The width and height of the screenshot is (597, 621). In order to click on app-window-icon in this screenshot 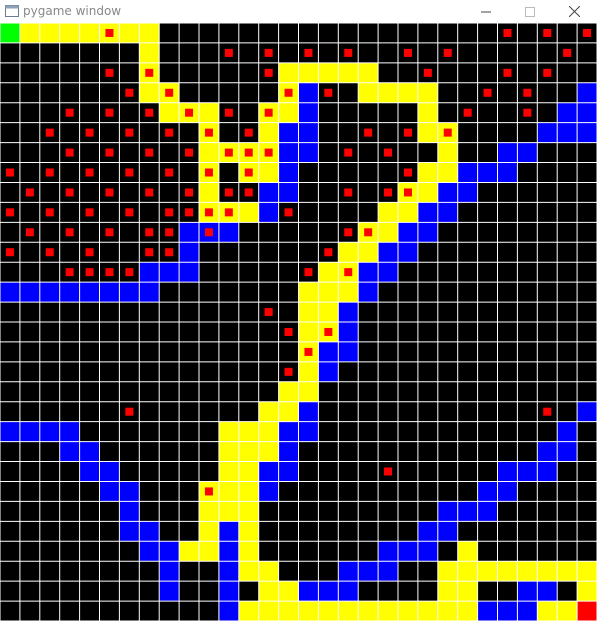, I will do `click(12, 11)`.